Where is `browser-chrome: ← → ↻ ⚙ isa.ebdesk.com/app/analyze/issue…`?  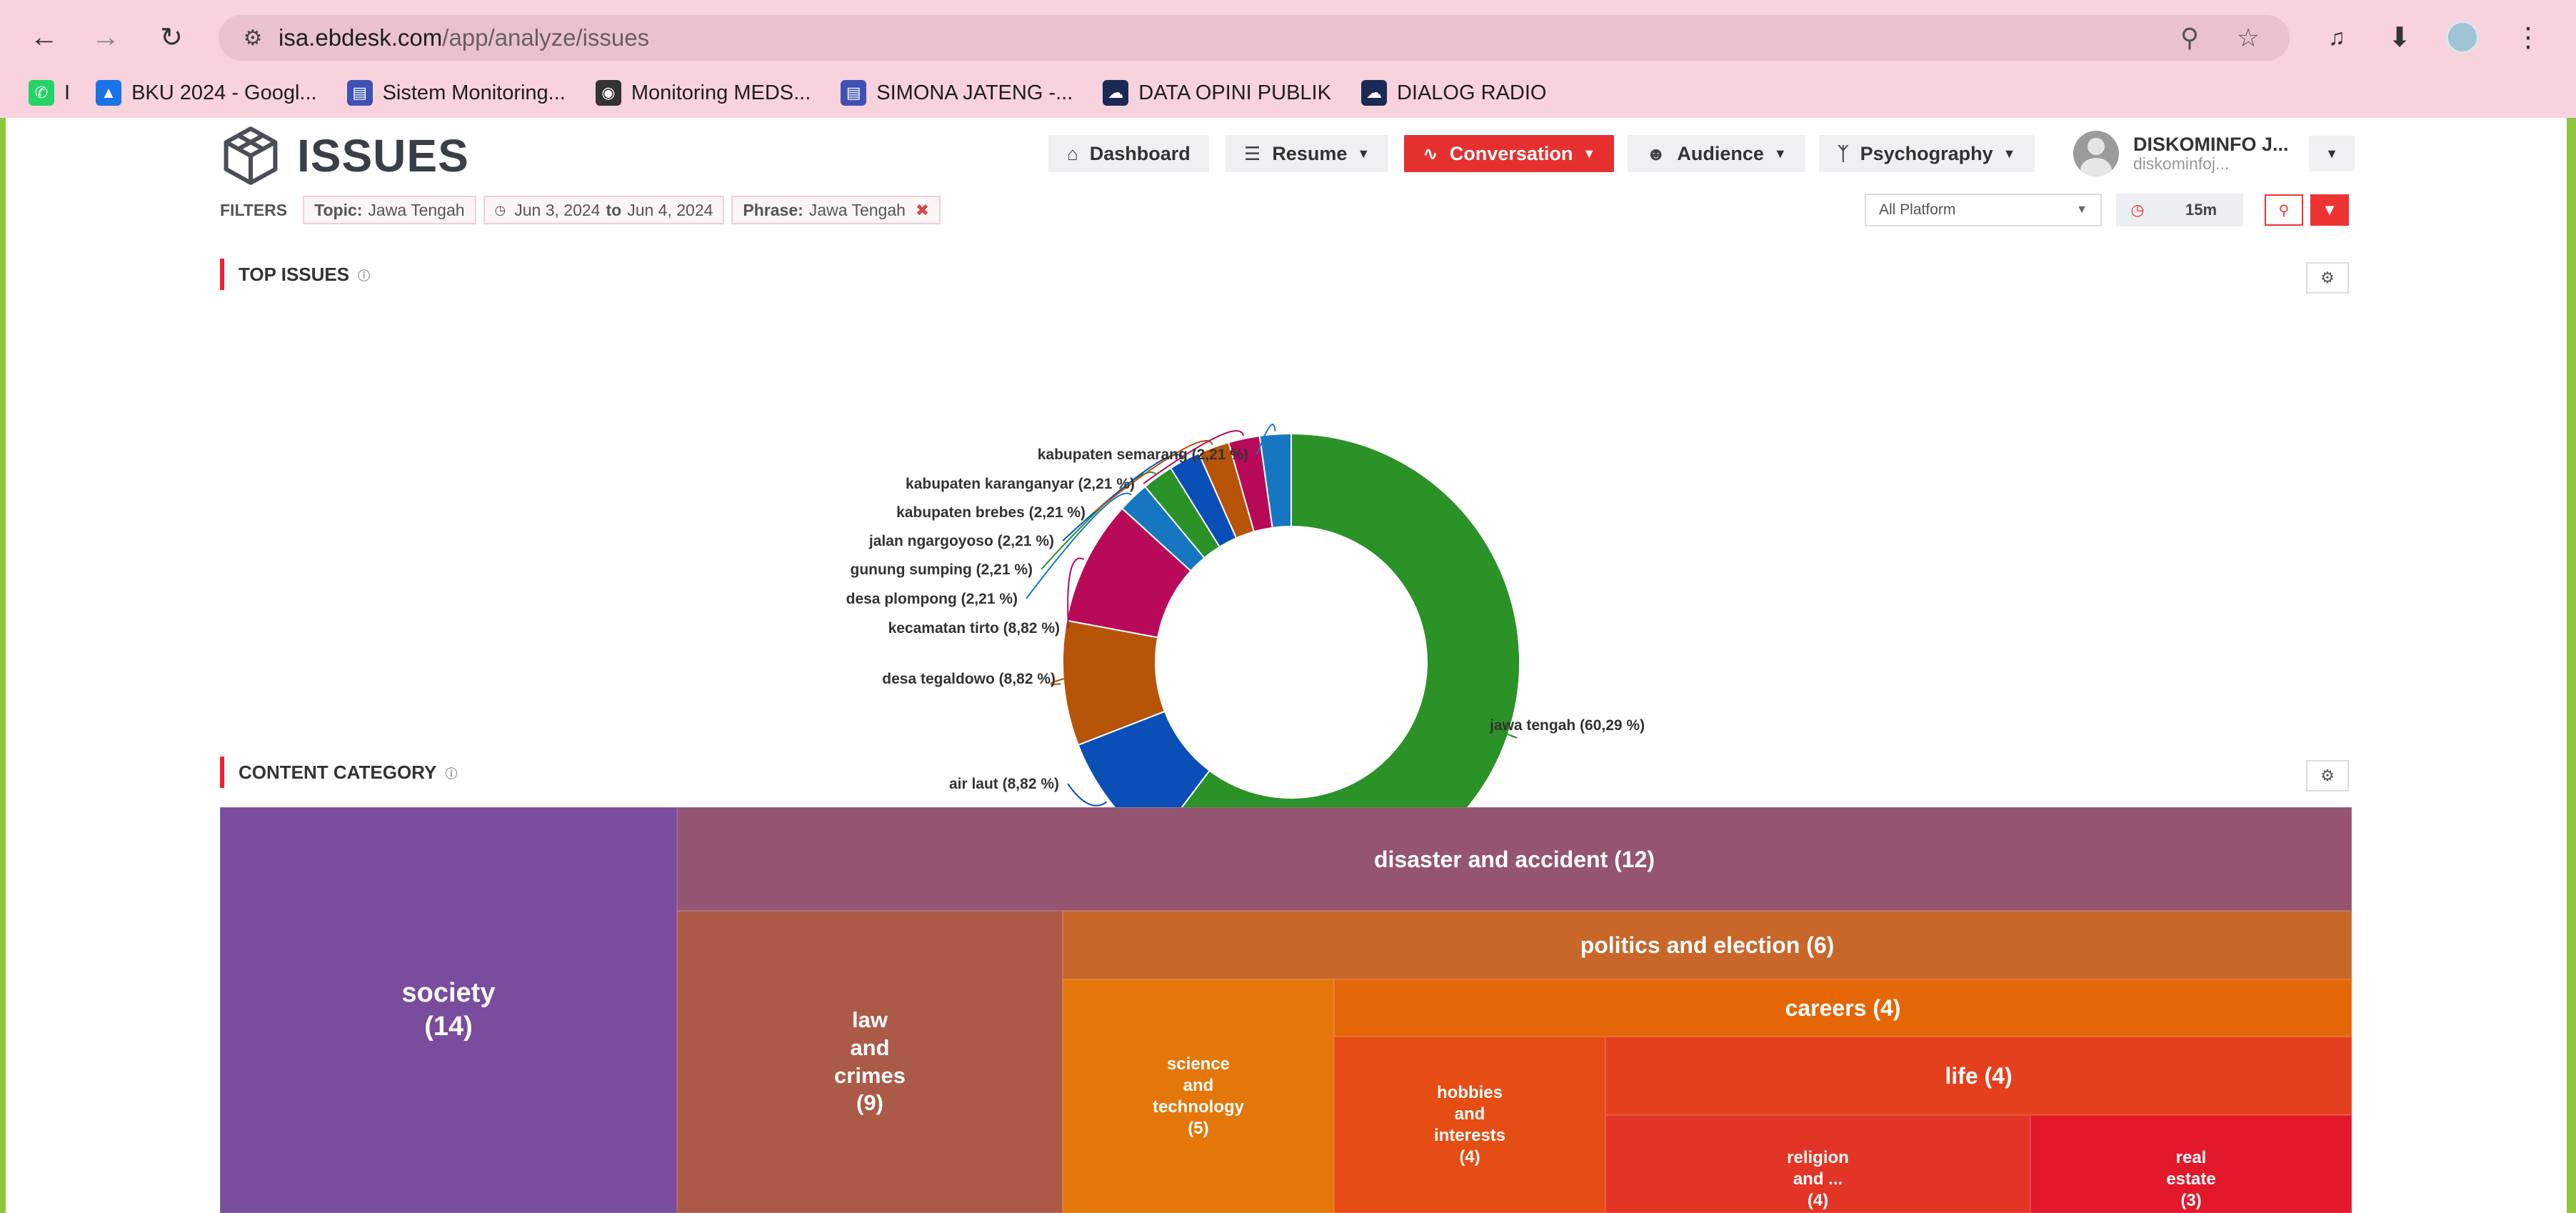
browser-chrome: ← → ↻ ⚙ isa.ebdesk.com/app/analyze/issue… is located at coordinates (1288, 59).